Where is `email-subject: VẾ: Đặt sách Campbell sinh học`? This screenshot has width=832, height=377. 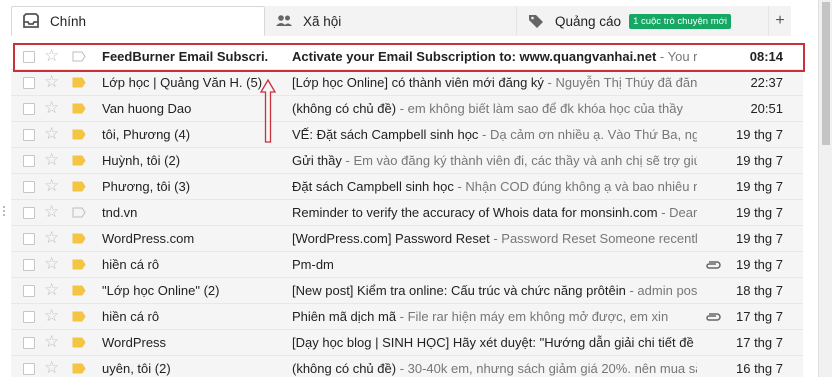 email-subject: VẾ: Đặt sách Campbell sinh học is located at coordinates (385, 134).